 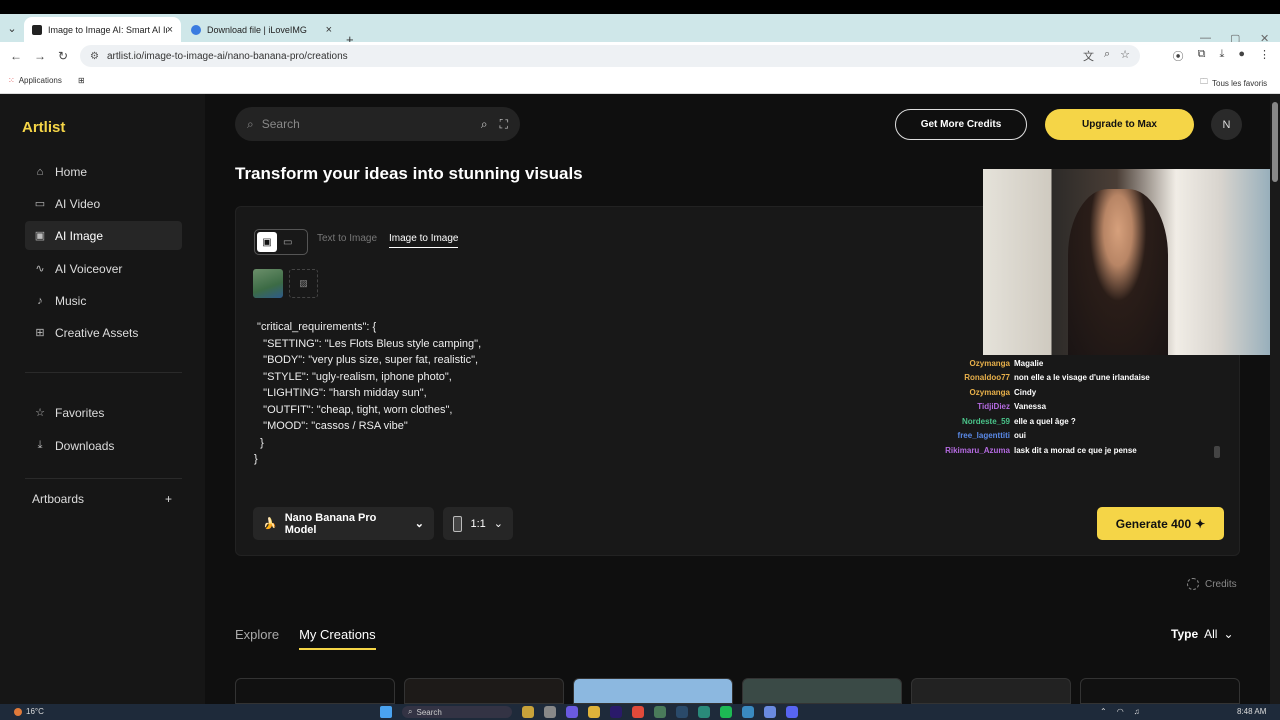 I want to click on browser-tab-iloveimg: Download file | iLoveIMG ×, so click(x=261, y=29).